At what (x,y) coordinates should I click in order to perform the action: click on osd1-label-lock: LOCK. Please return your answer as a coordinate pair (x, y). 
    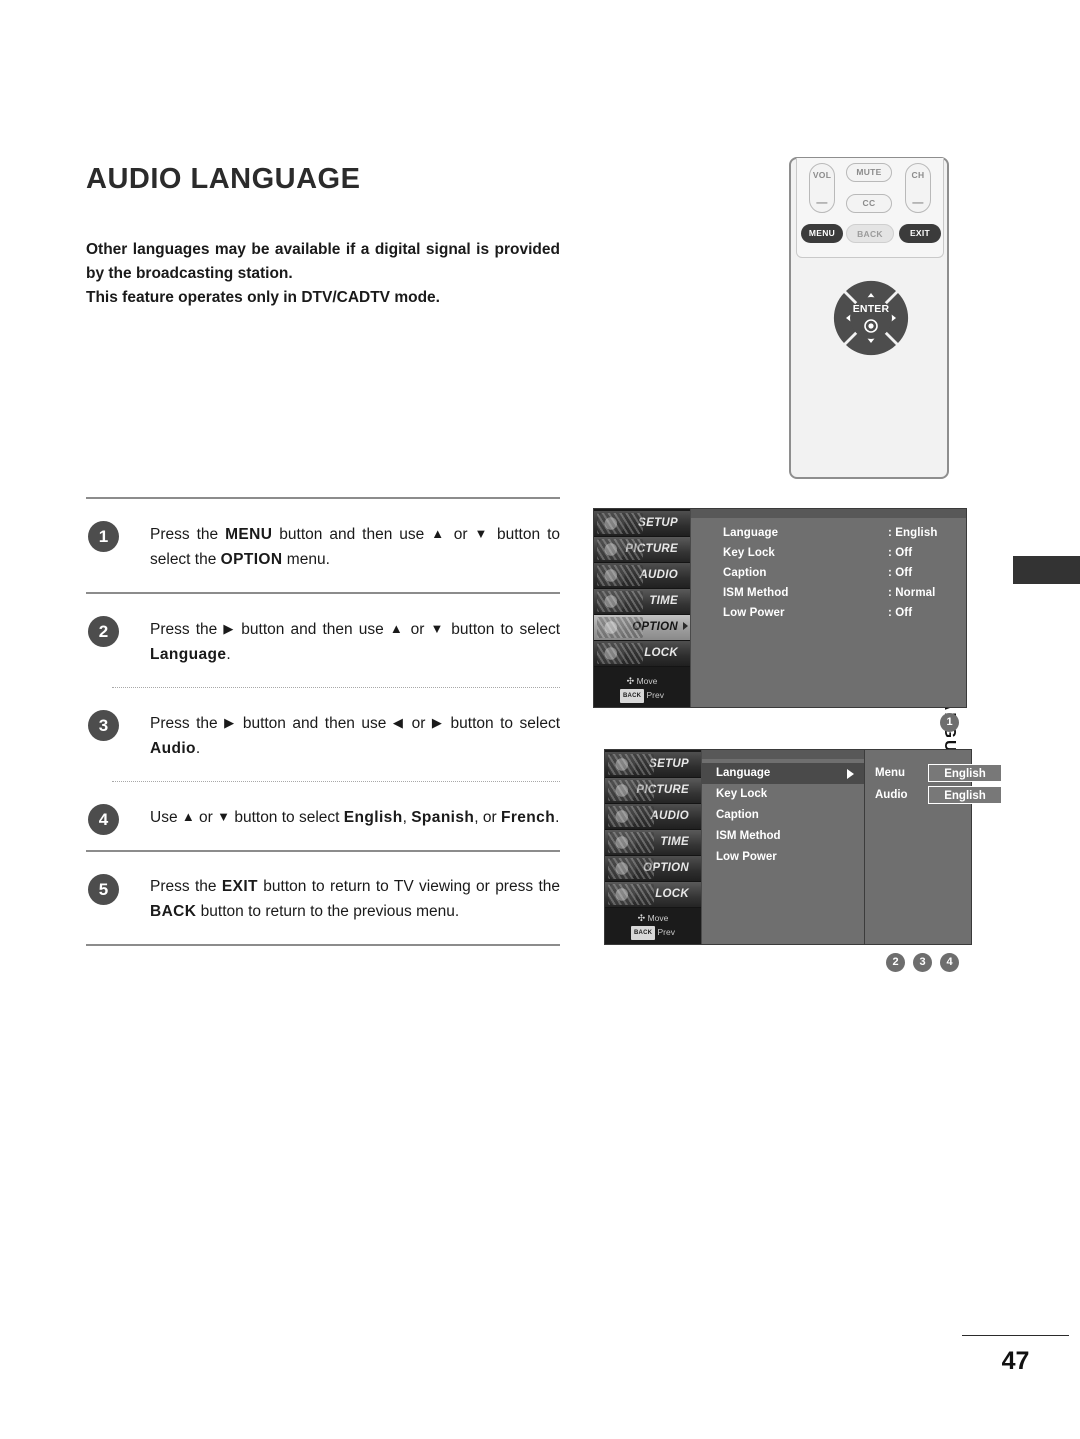
    Looking at the image, I should click on (661, 653).